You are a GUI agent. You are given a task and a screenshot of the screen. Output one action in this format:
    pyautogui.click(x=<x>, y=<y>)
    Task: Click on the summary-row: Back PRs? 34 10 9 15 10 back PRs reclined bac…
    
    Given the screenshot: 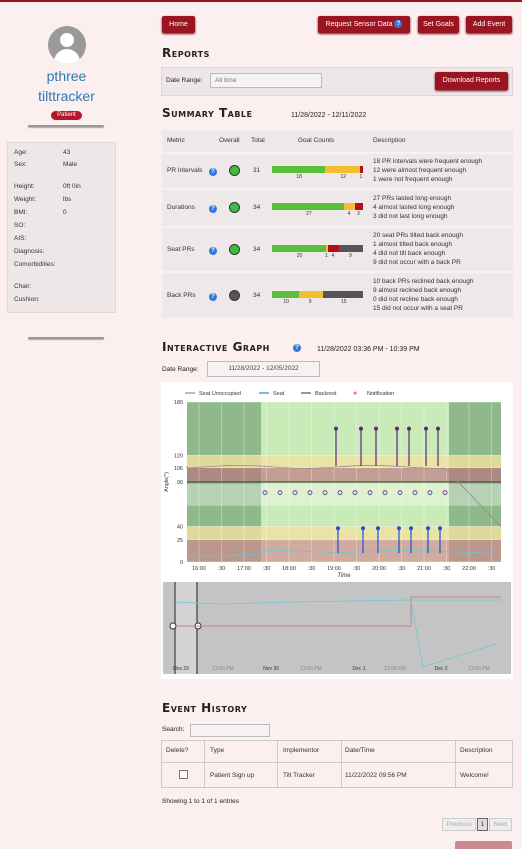 What is the action you would take?
    pyautogui.click(x=337, y=295)
    